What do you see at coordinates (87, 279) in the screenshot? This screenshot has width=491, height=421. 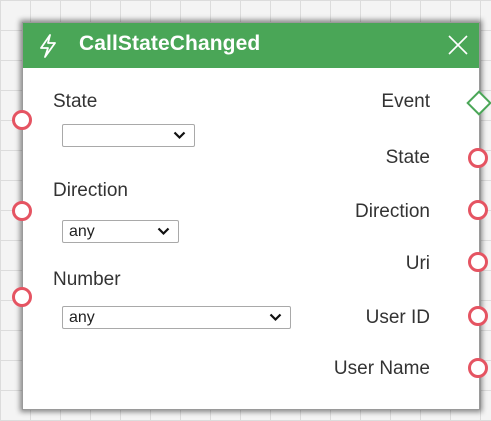 I see `number-input-label: Number` at bounding box center [87, 279].